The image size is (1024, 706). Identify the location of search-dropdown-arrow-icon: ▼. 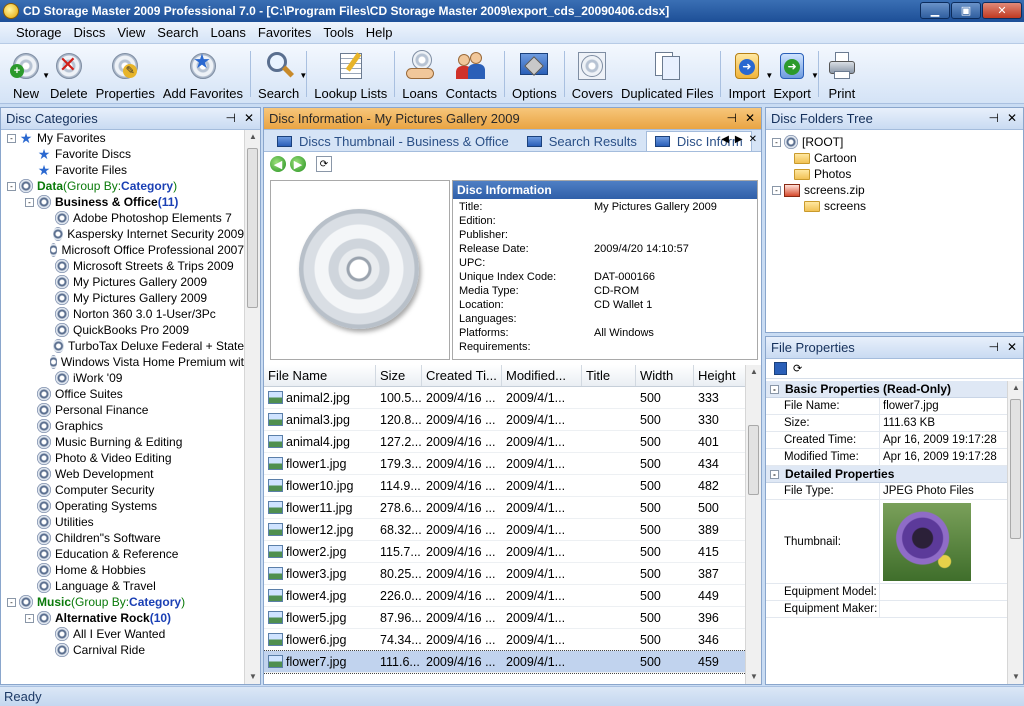
(303, 75).